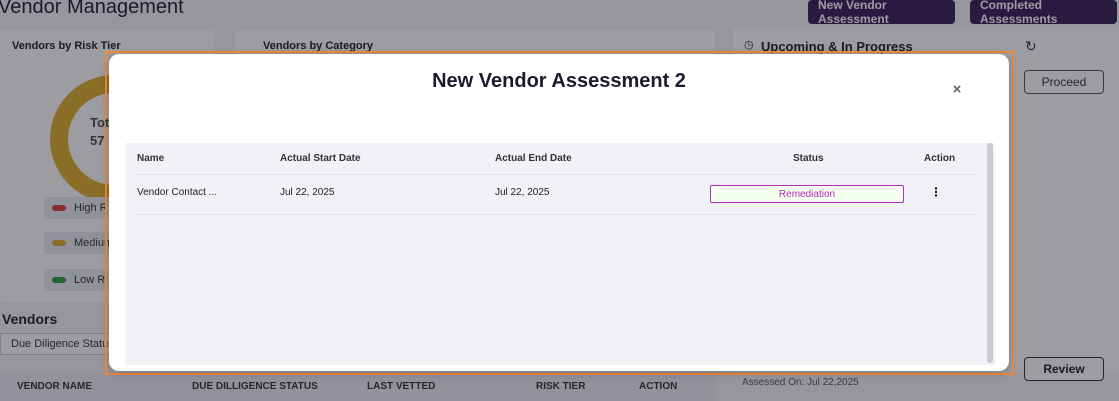  What do you see at coordinates (807, 194) in the screenshot?
I see `status-badge: Remediation` at bounding box center [807, 194].